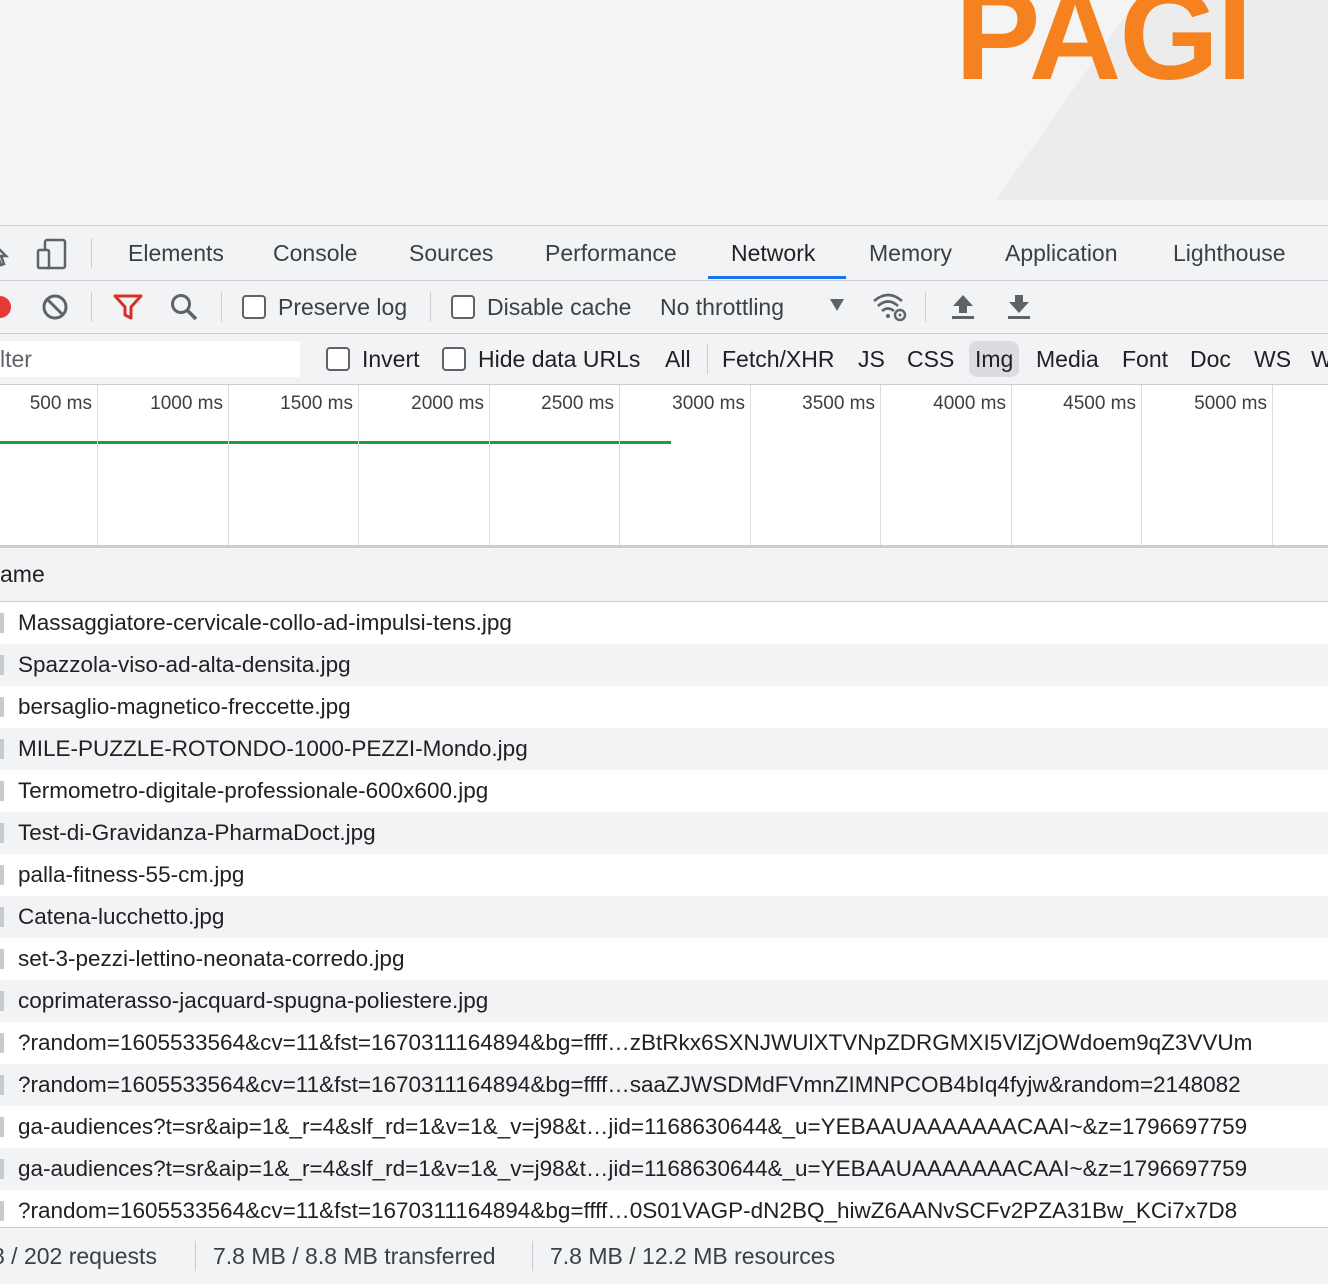 The image size is (1328, 1284). What do you see at coordinates (778, 359) in the screenshot?
I see `filter-type-fetch-xhr: Fetch/XHR` at bounding box center [778, 359].